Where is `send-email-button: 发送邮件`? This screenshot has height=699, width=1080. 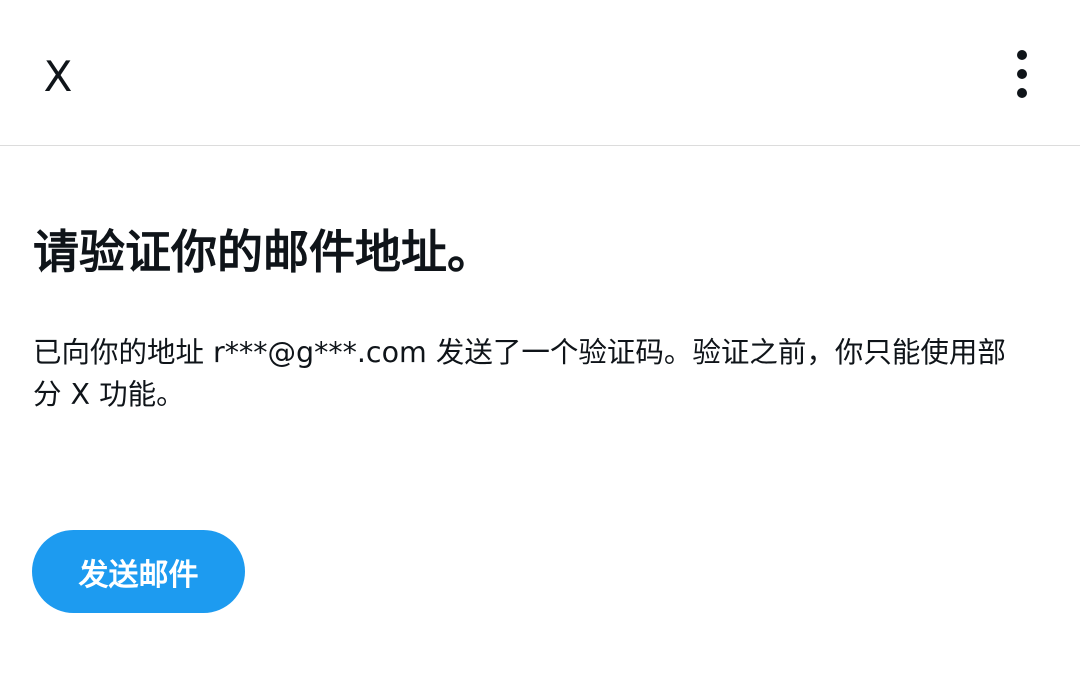 send-email-button: 发送邮件 is located at coordinates (138, 571).